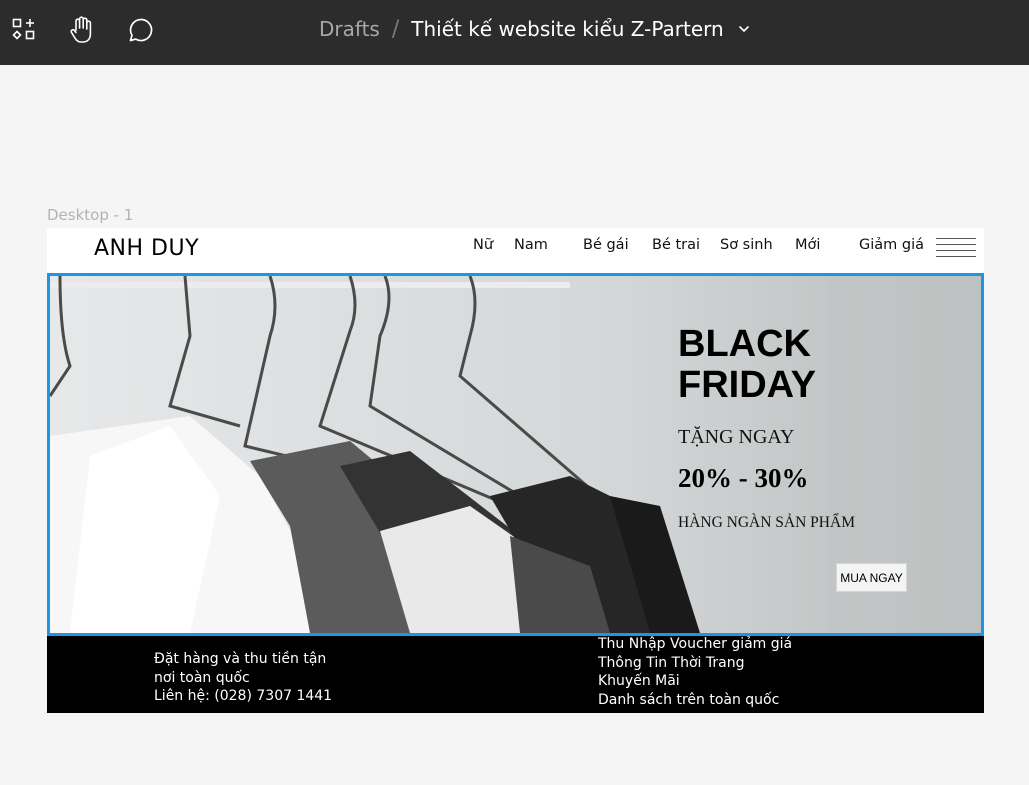 The height and width of the screenshot is (785, 1029). Describe the element at coordinates (606, 245) in the screenshot. I see `nav-item-be-gai: Bé gái` at that location.